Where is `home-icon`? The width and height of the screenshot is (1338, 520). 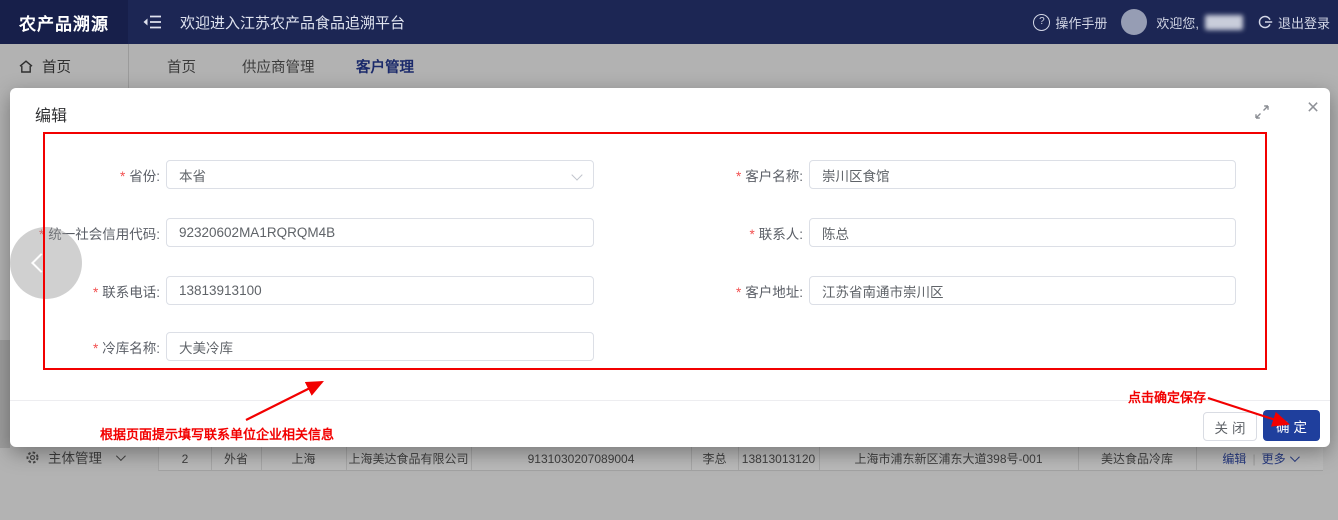
home-icon is located at coordinates (26, 66).